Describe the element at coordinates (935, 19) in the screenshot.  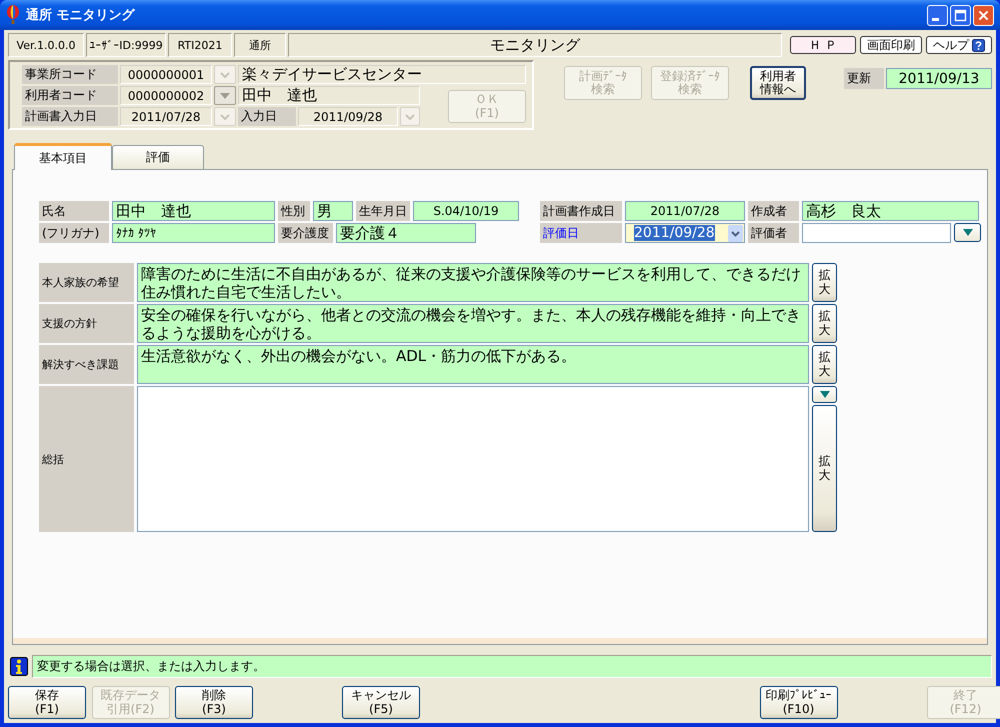
I see `minimize-icon` at that location.